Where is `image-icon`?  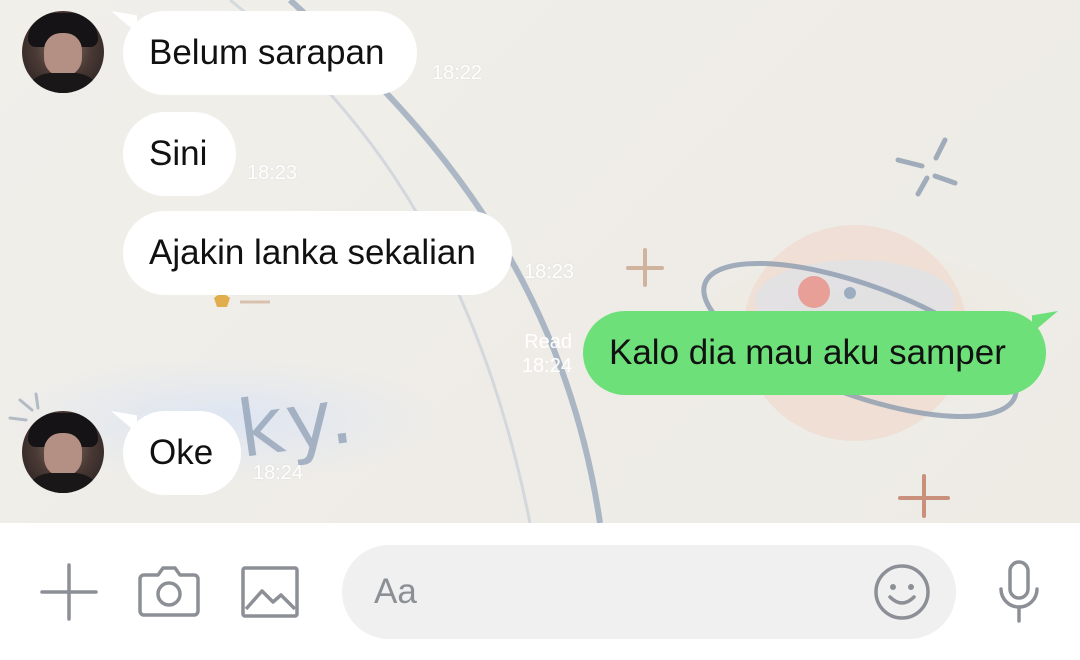 image-icon is located at coordinates (270, 592).